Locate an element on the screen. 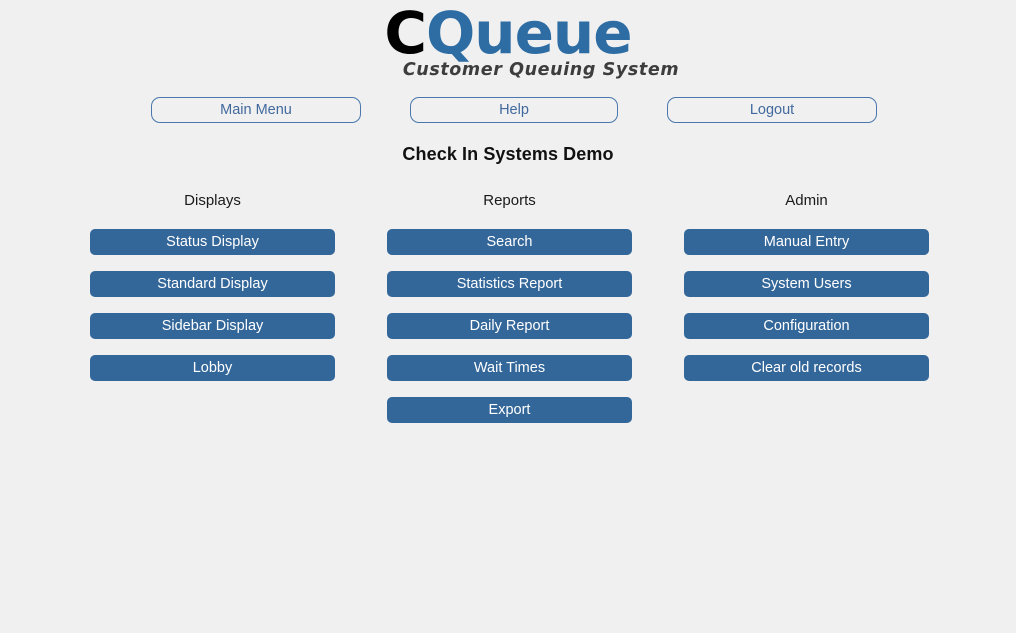 This screenshot has height=633, width=1016. logo-tagline: Customer Queuing System is located at coordinates (541, 70).